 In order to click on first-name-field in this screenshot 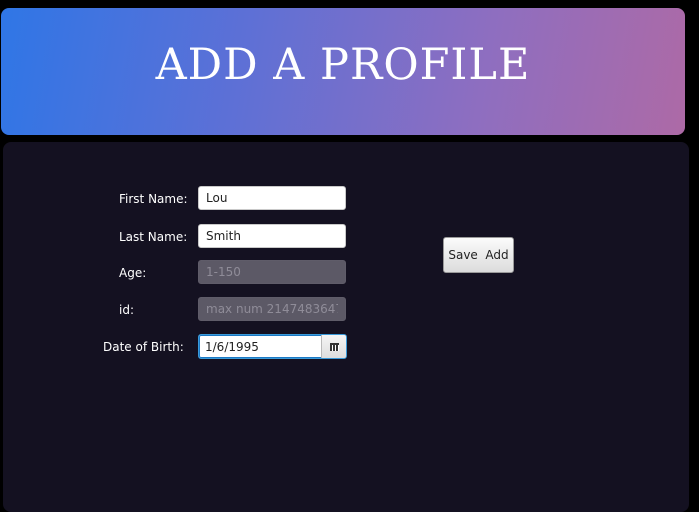, I will do `click(272, 198)`.